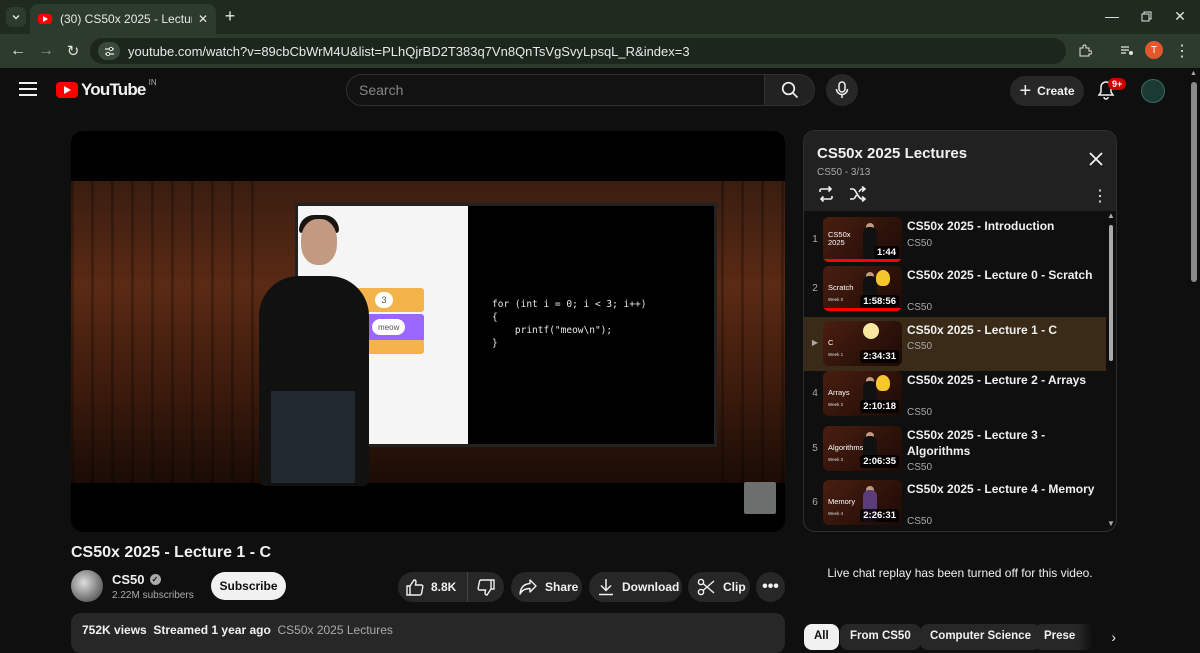 The height and width of the screenshot is (653, 1200). I want to click on account-avatar, so click(1153, 91).